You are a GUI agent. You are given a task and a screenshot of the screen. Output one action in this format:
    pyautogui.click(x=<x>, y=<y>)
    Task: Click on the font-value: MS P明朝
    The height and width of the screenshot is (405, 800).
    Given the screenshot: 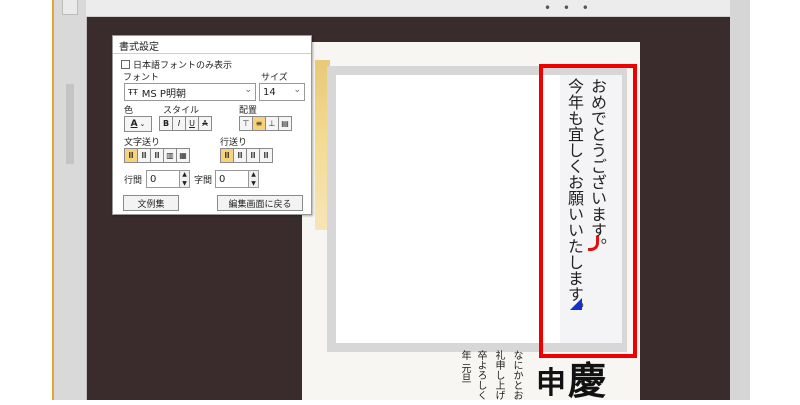 What is the action you would take?
    pyautogui.click(x=163, y=94)
    